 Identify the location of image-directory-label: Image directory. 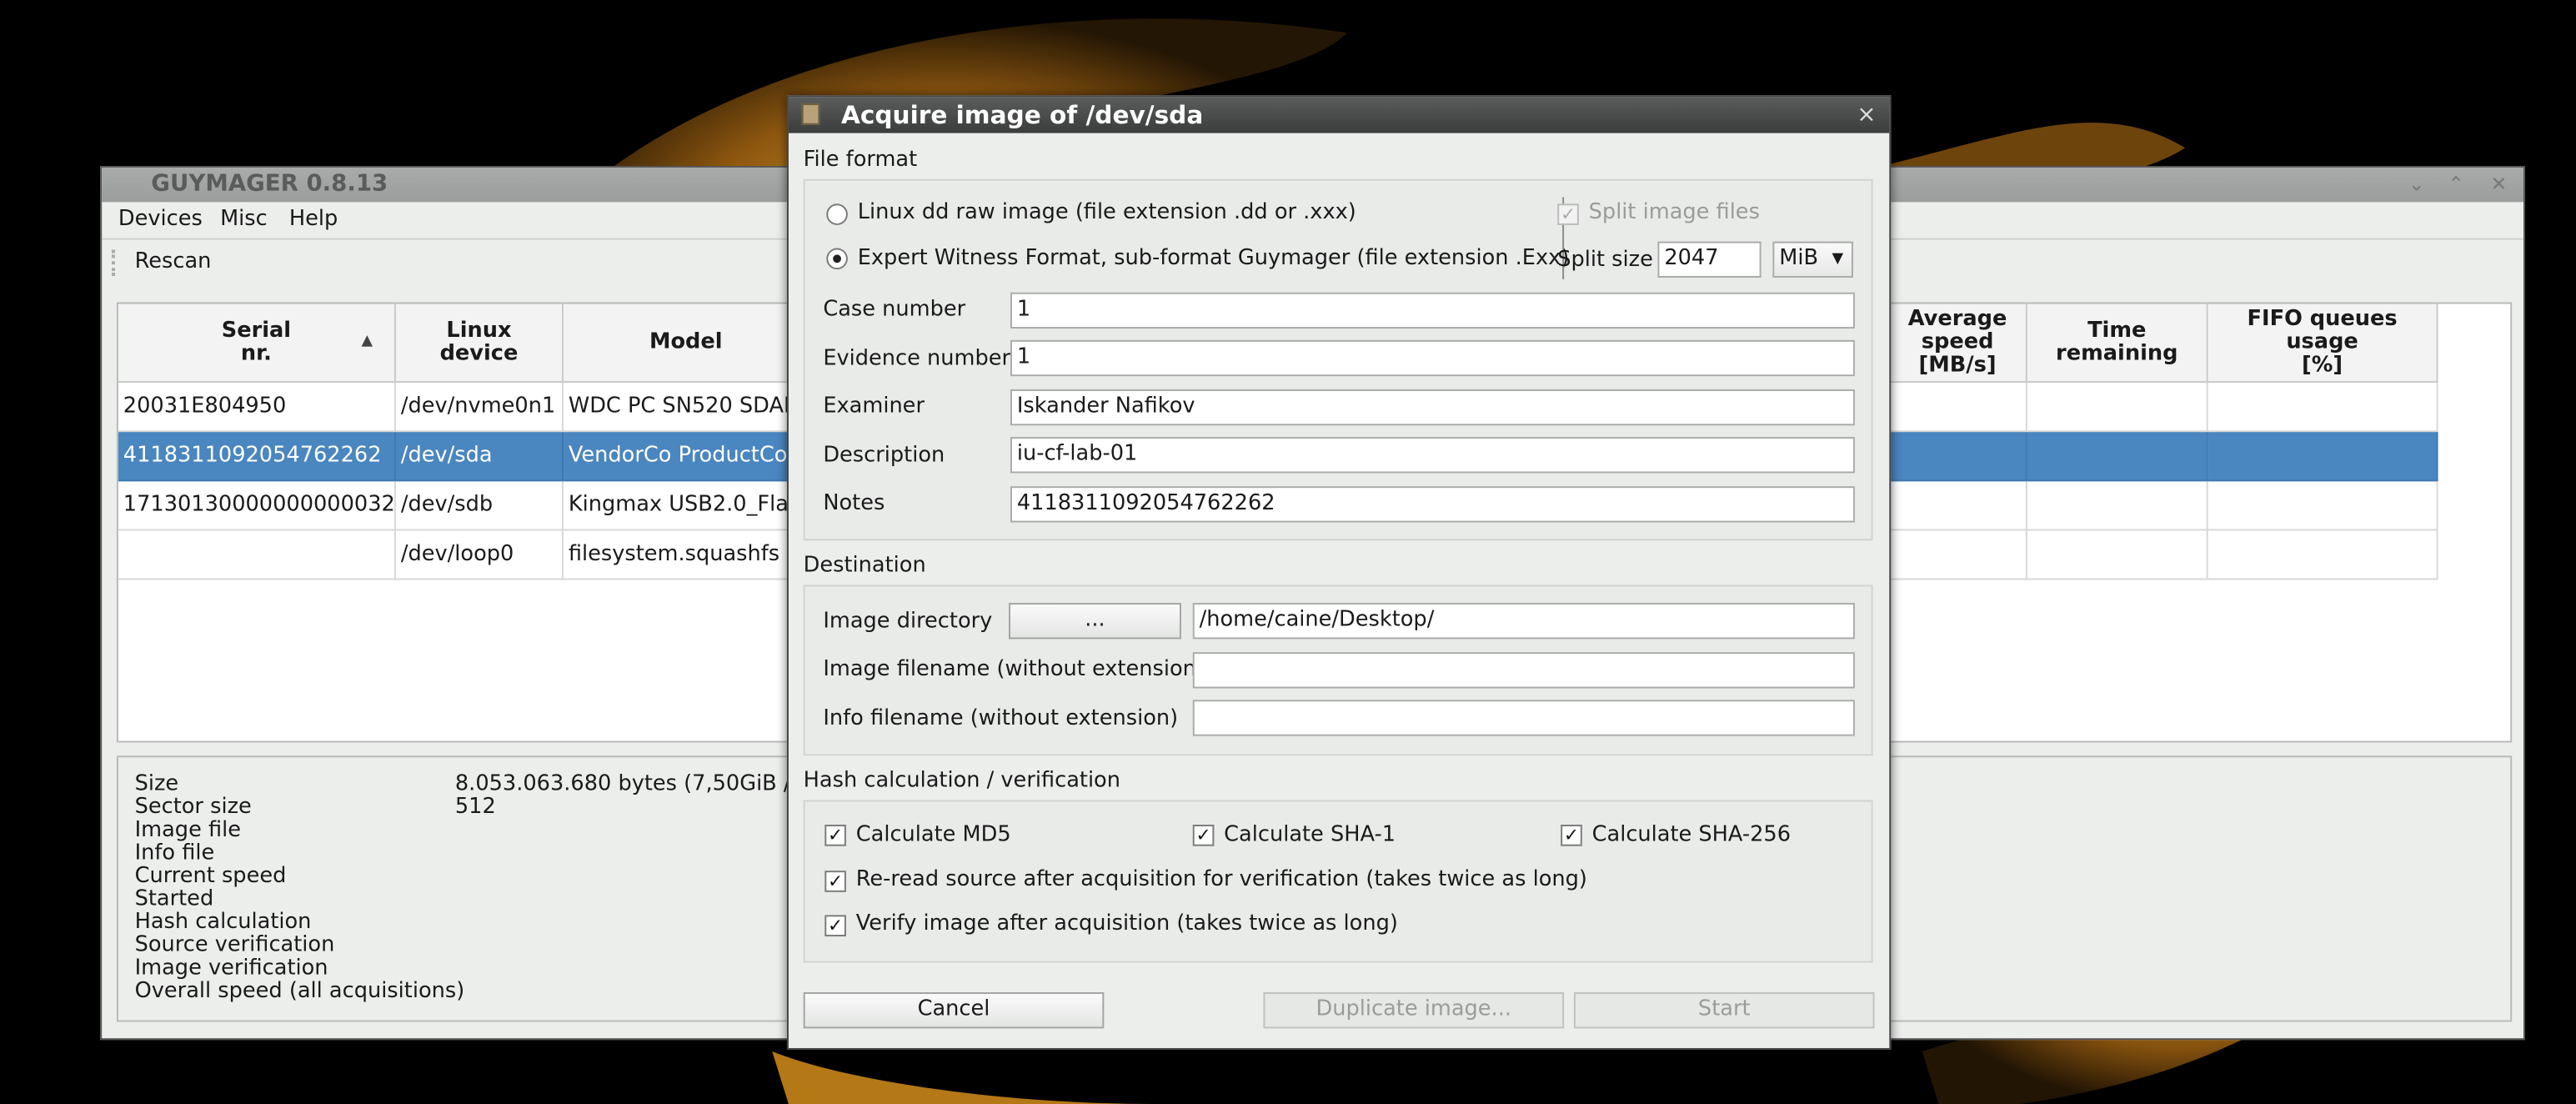
(908, 622).